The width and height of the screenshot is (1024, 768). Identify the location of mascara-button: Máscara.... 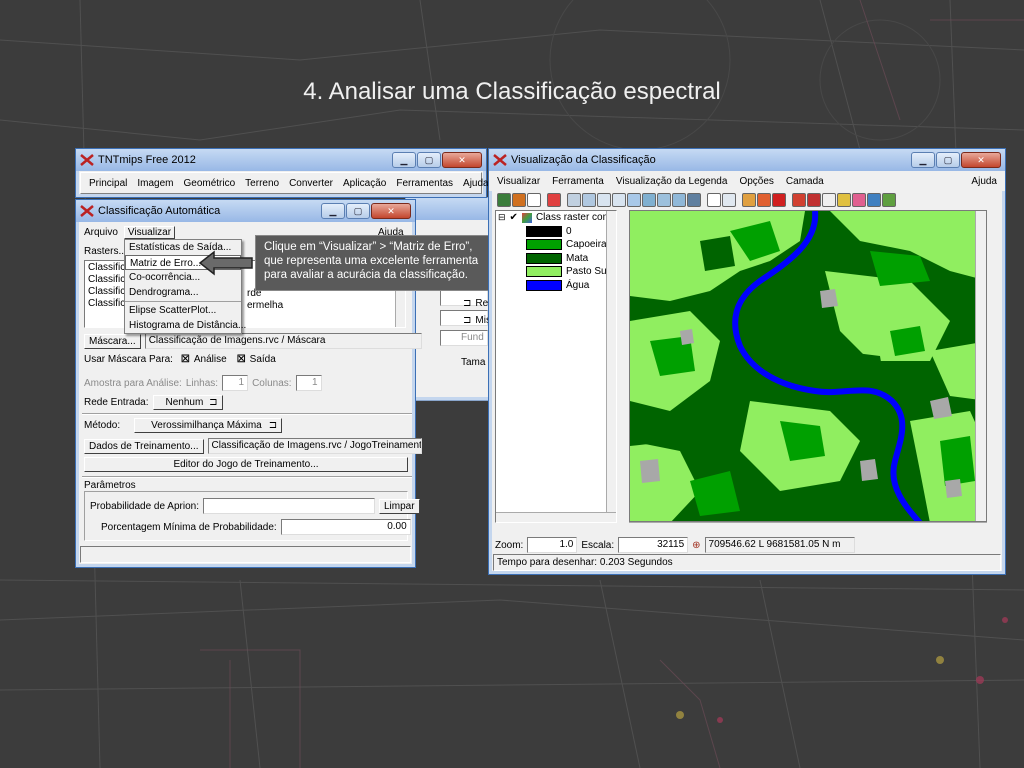
(112, 341).